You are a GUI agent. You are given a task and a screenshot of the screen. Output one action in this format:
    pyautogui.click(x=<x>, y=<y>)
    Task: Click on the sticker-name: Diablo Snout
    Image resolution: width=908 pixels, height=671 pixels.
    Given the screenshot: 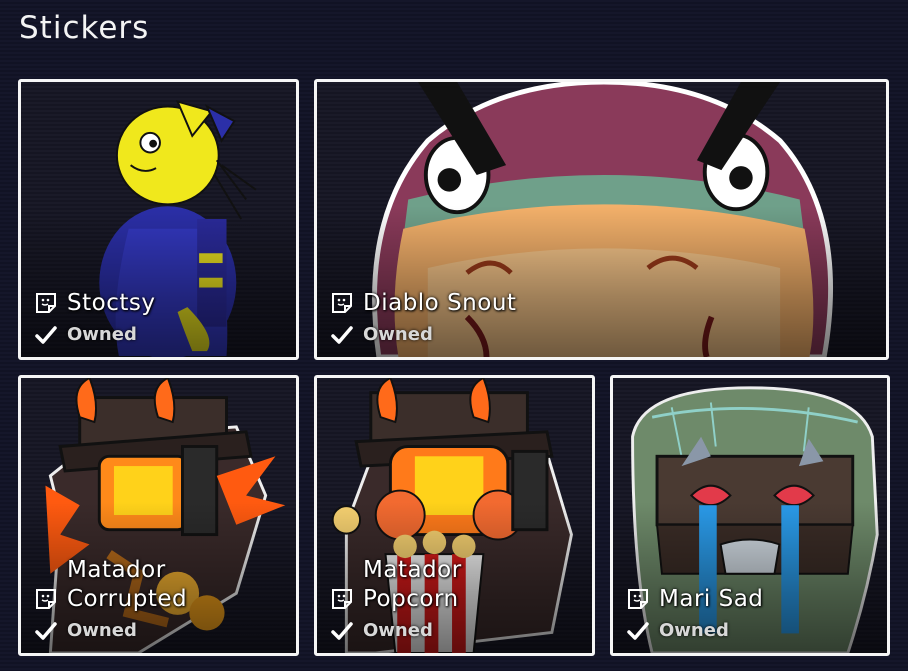 What is the action you would take?
    pyautogui.click(x=440, y=303)
    